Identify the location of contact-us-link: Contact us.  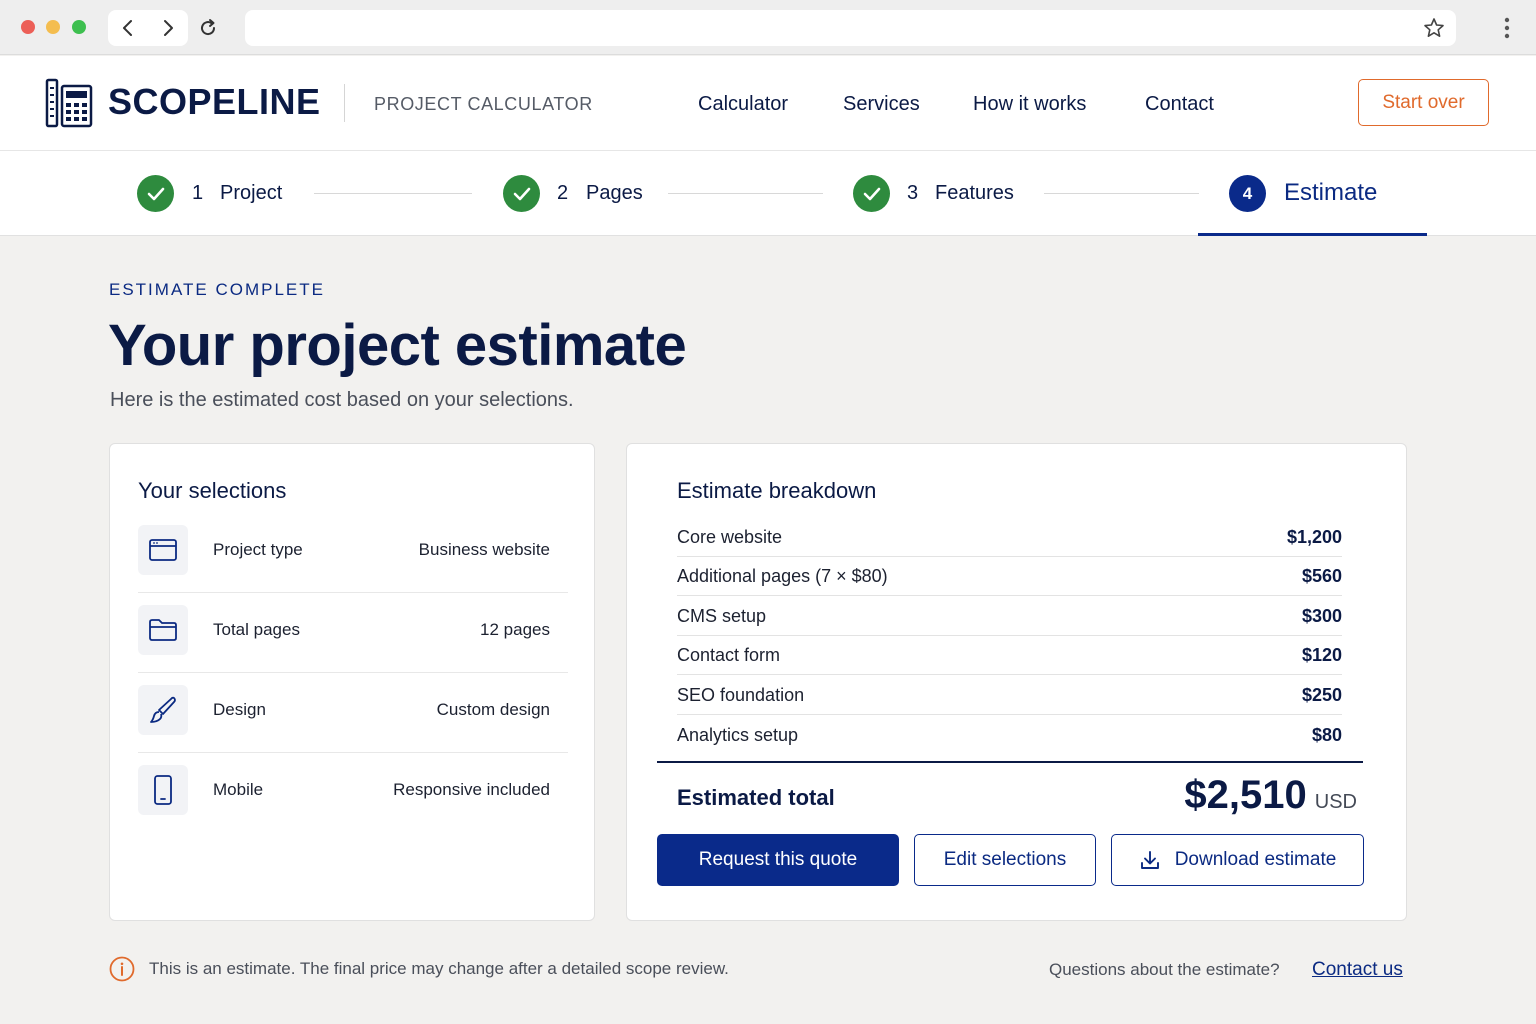
(1357, 970).